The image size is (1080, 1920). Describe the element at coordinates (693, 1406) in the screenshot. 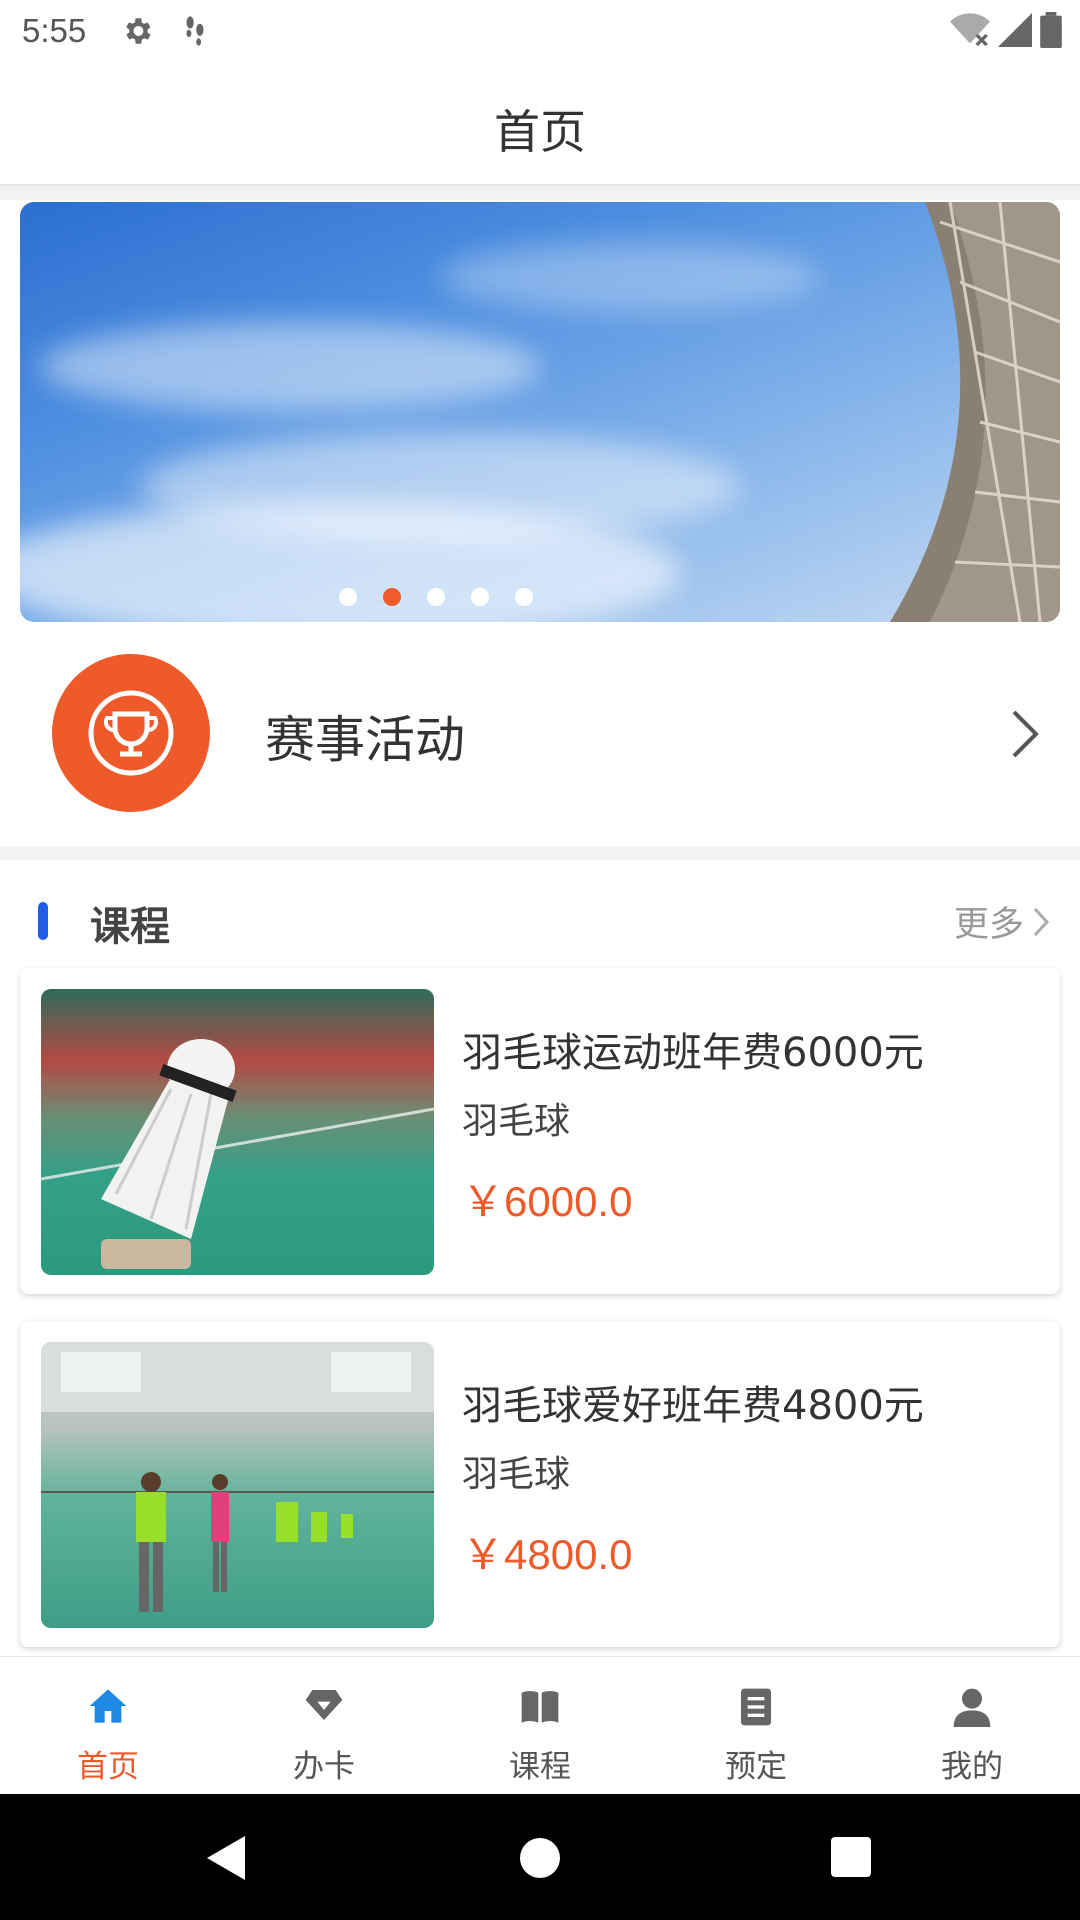

I see `course-title: 羽毛球爱好班年费4800元` at that location.